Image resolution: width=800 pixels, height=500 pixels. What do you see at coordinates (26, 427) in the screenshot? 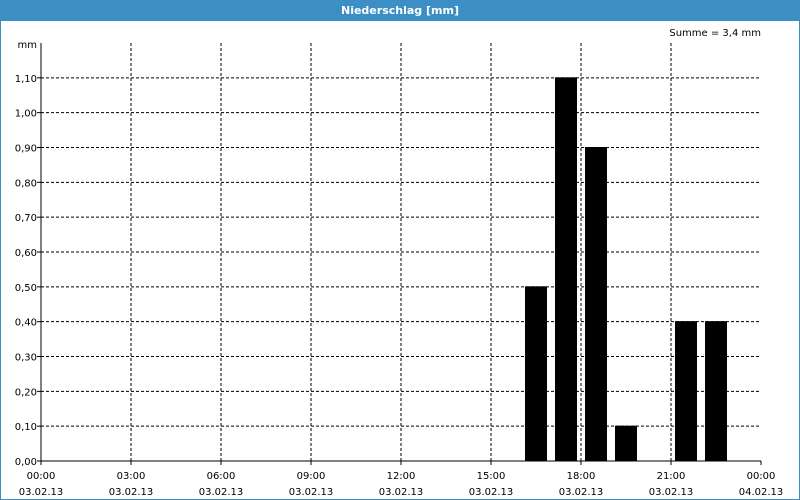
I see `y-tick-label: 0,10` at bounding box center [26, 427].